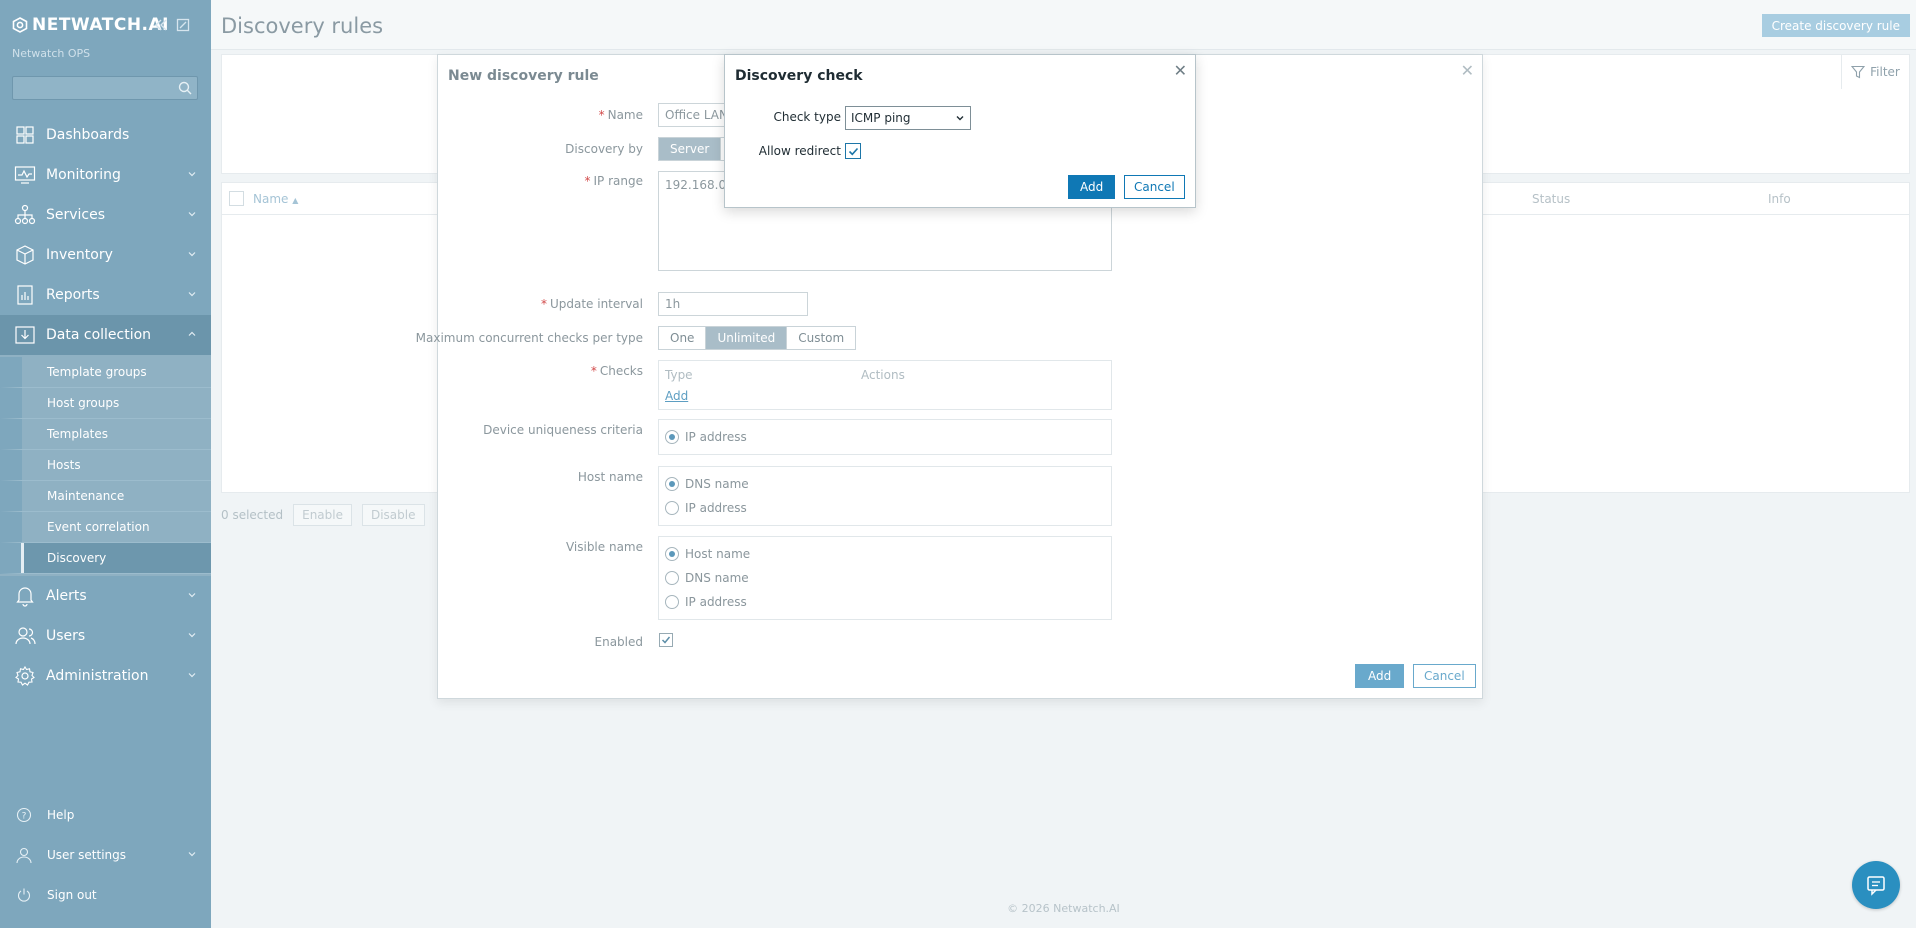  Describe the element at coordinates (105, 815) in the screenshot. I see `sidebar-item-help: ? Help` at that location.